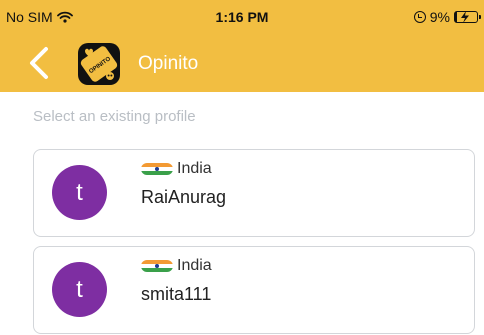 Image resolution: width=484 pixels, height=335 pixels. Describe the element at coordinates (39, 63) in the screenshot. I see `chevron-left-icon` at that location.